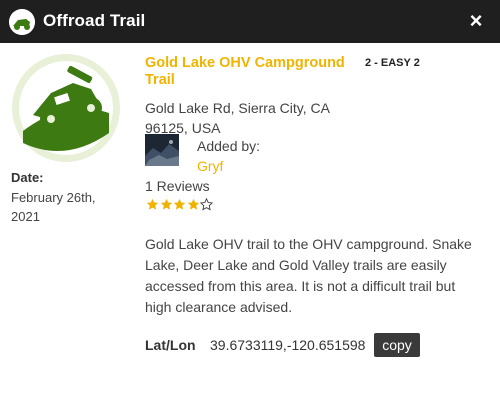 The image size is (500, 407). I want to click on added-by-user-link: Gryf, so click(210, 166).